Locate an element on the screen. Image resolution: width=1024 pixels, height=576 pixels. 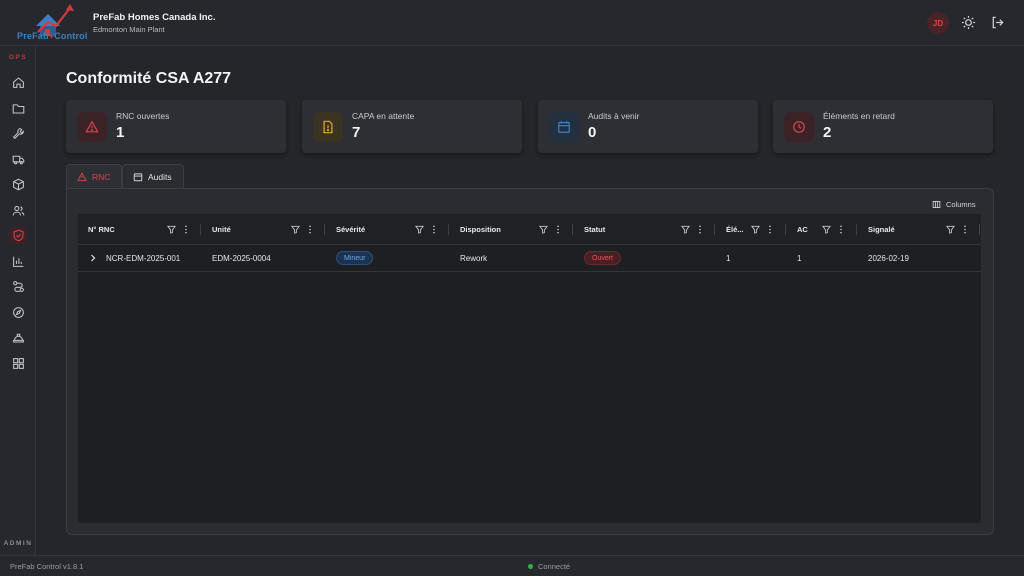
users-icon is located at coordinates (18, 210).